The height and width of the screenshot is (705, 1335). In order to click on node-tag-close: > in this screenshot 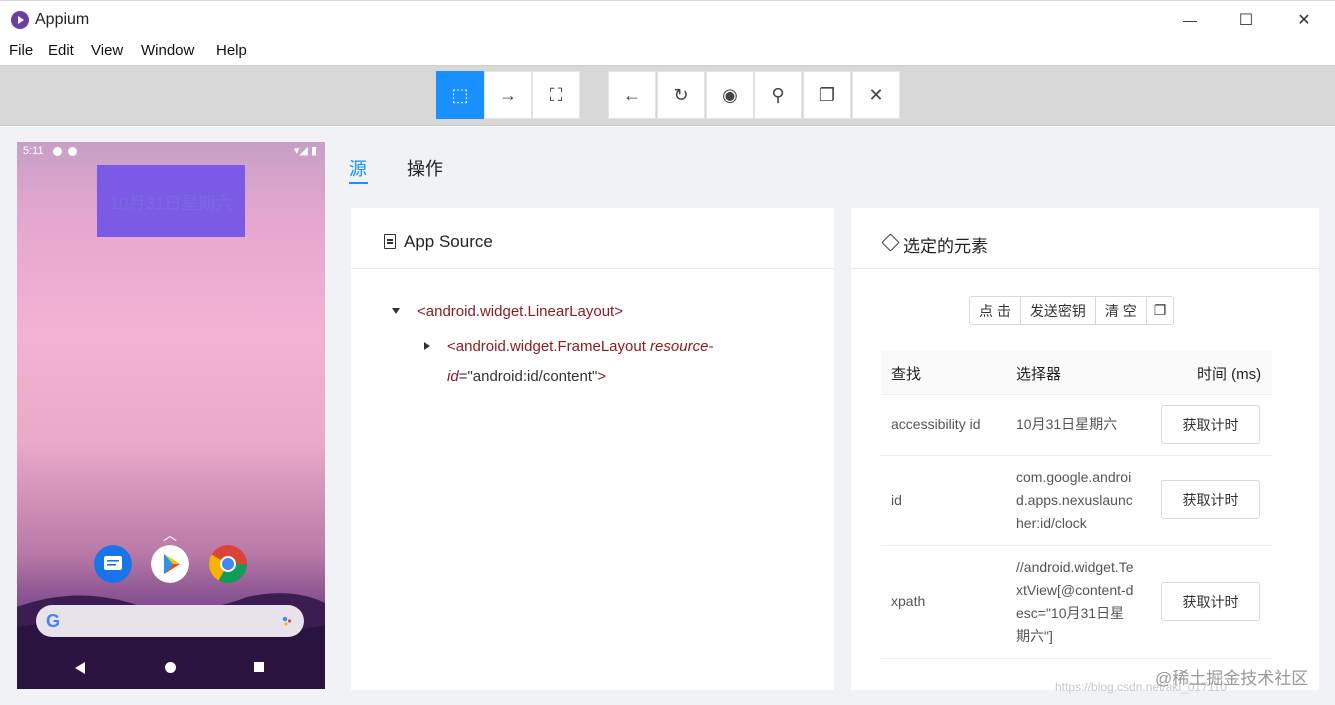, I will do `click(602, 376)`.